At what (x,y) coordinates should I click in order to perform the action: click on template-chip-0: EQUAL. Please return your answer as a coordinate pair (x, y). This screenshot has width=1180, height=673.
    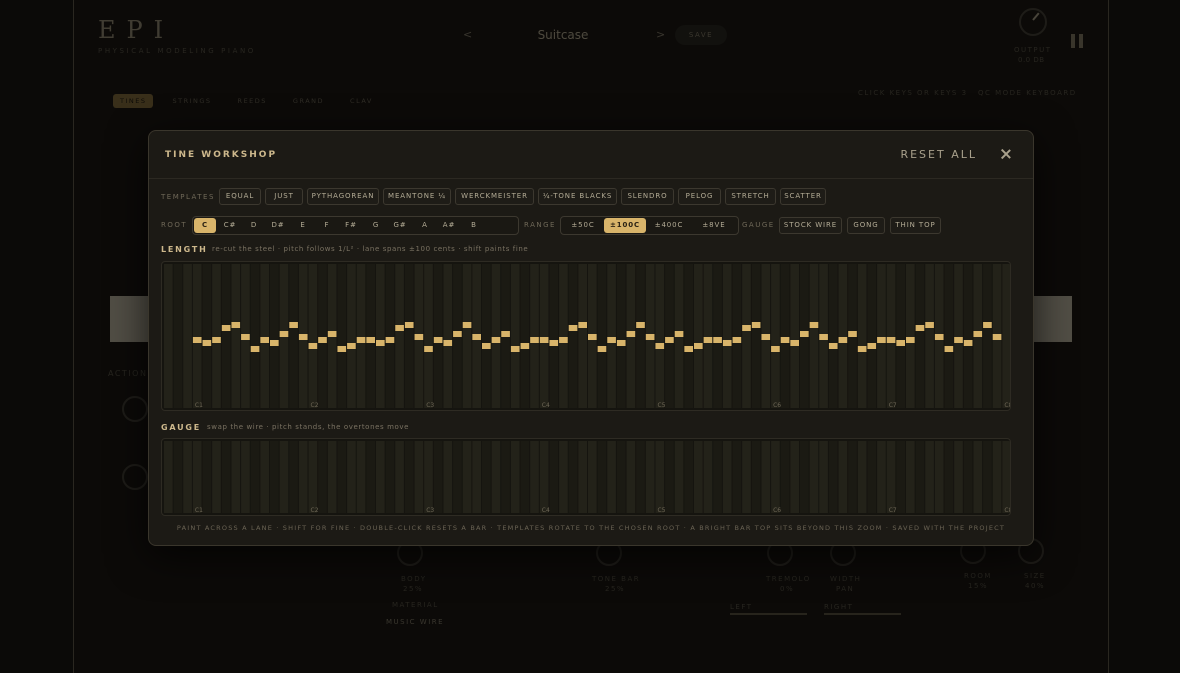
    Looking at the image, I should click on (240, 196).